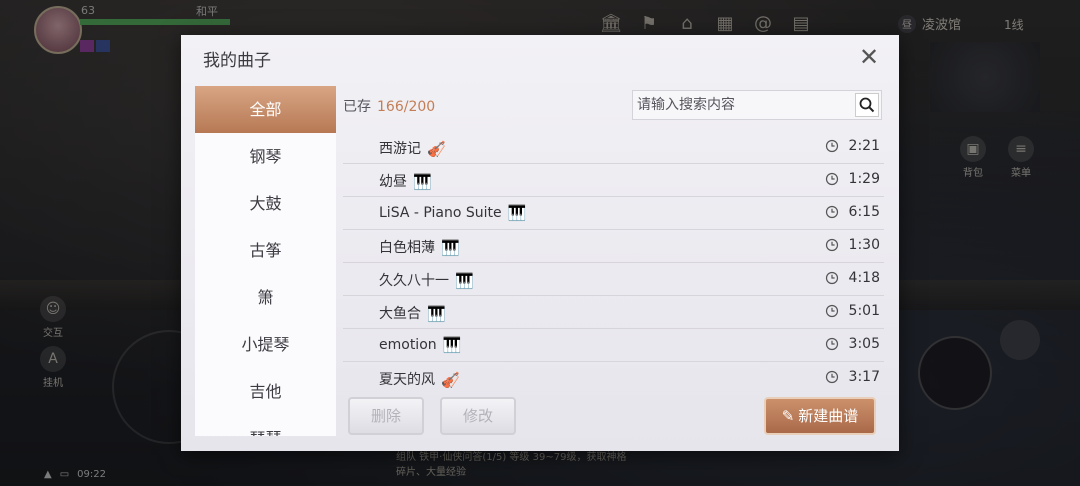 Image resolution: width=1080 pixels, height=486 pixels. I want to click on song-duration: 2:21, so click(864, 146).